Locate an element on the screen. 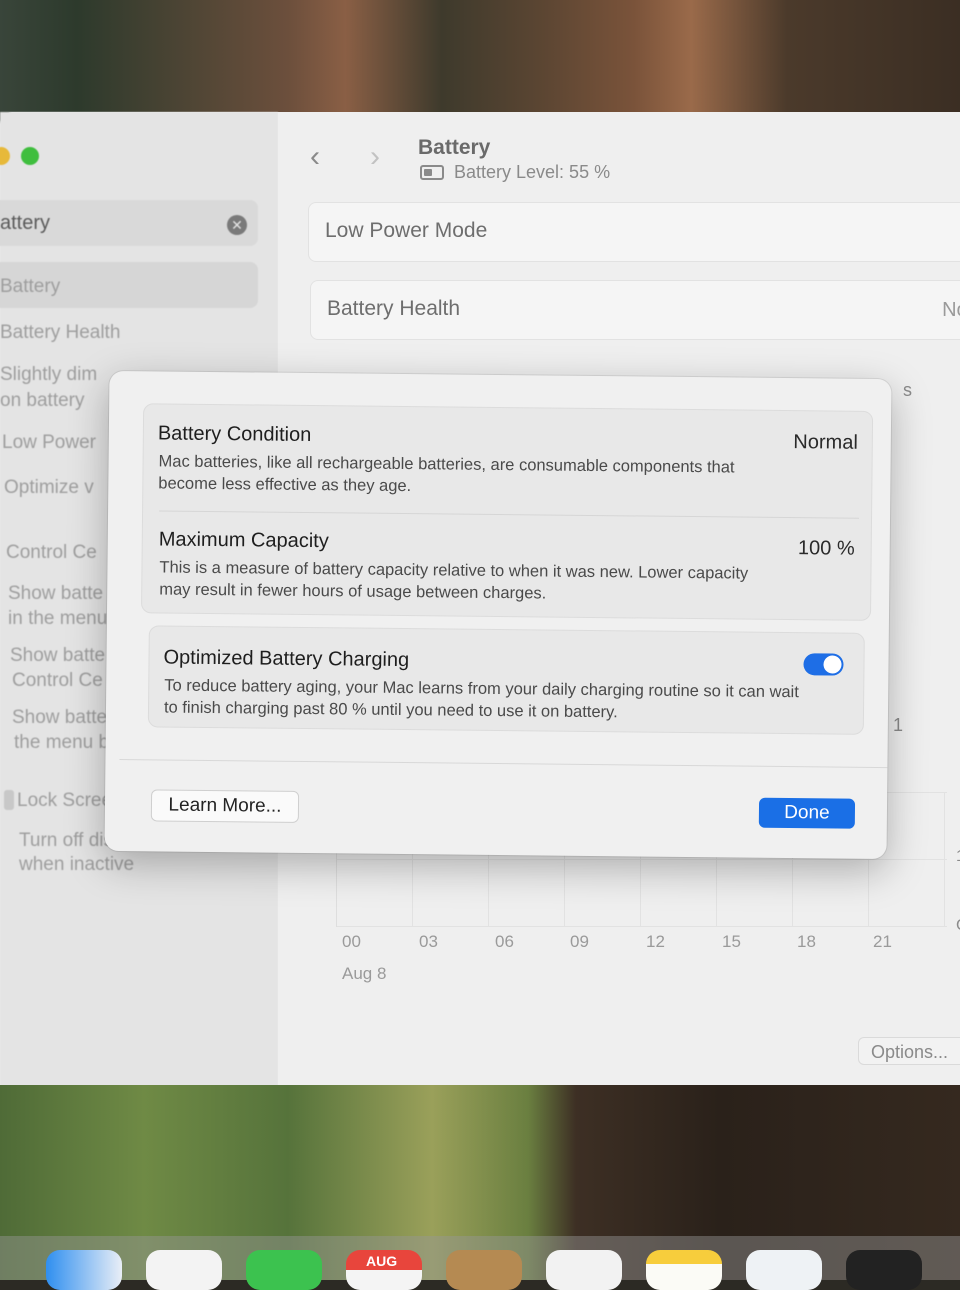  sidebar-item-lock-screen: Lock Scree is located at coordinates (64, 801).